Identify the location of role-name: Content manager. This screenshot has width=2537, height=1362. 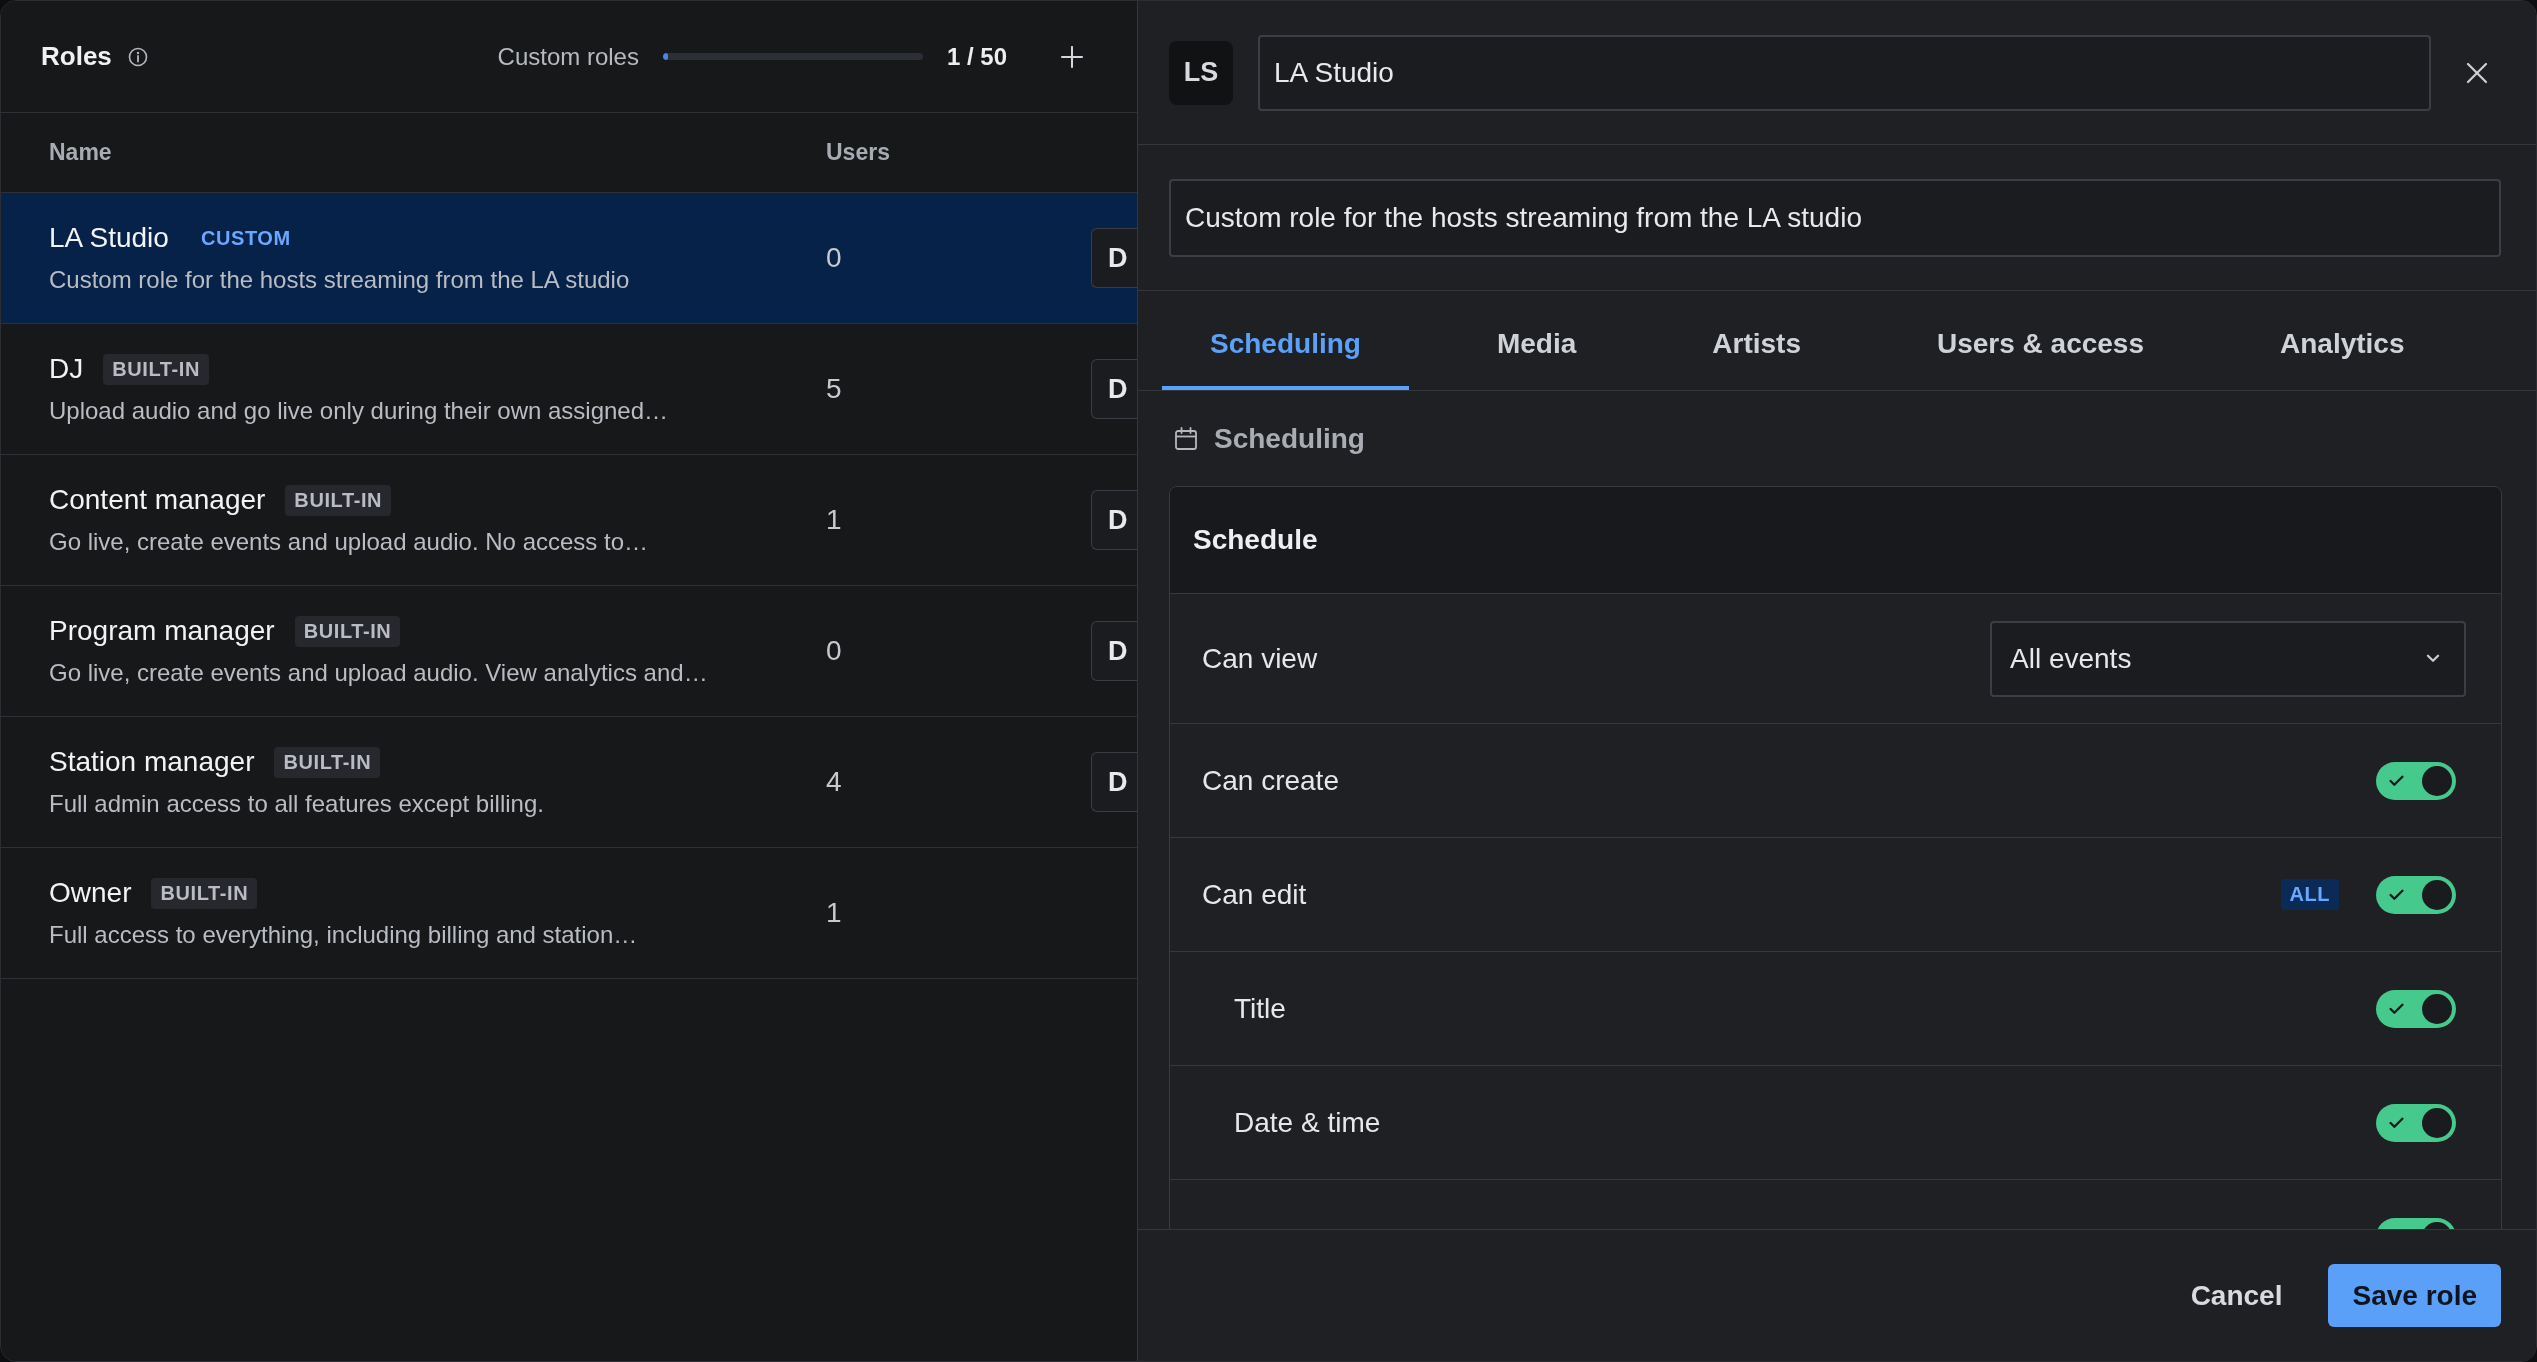
(157, 500).